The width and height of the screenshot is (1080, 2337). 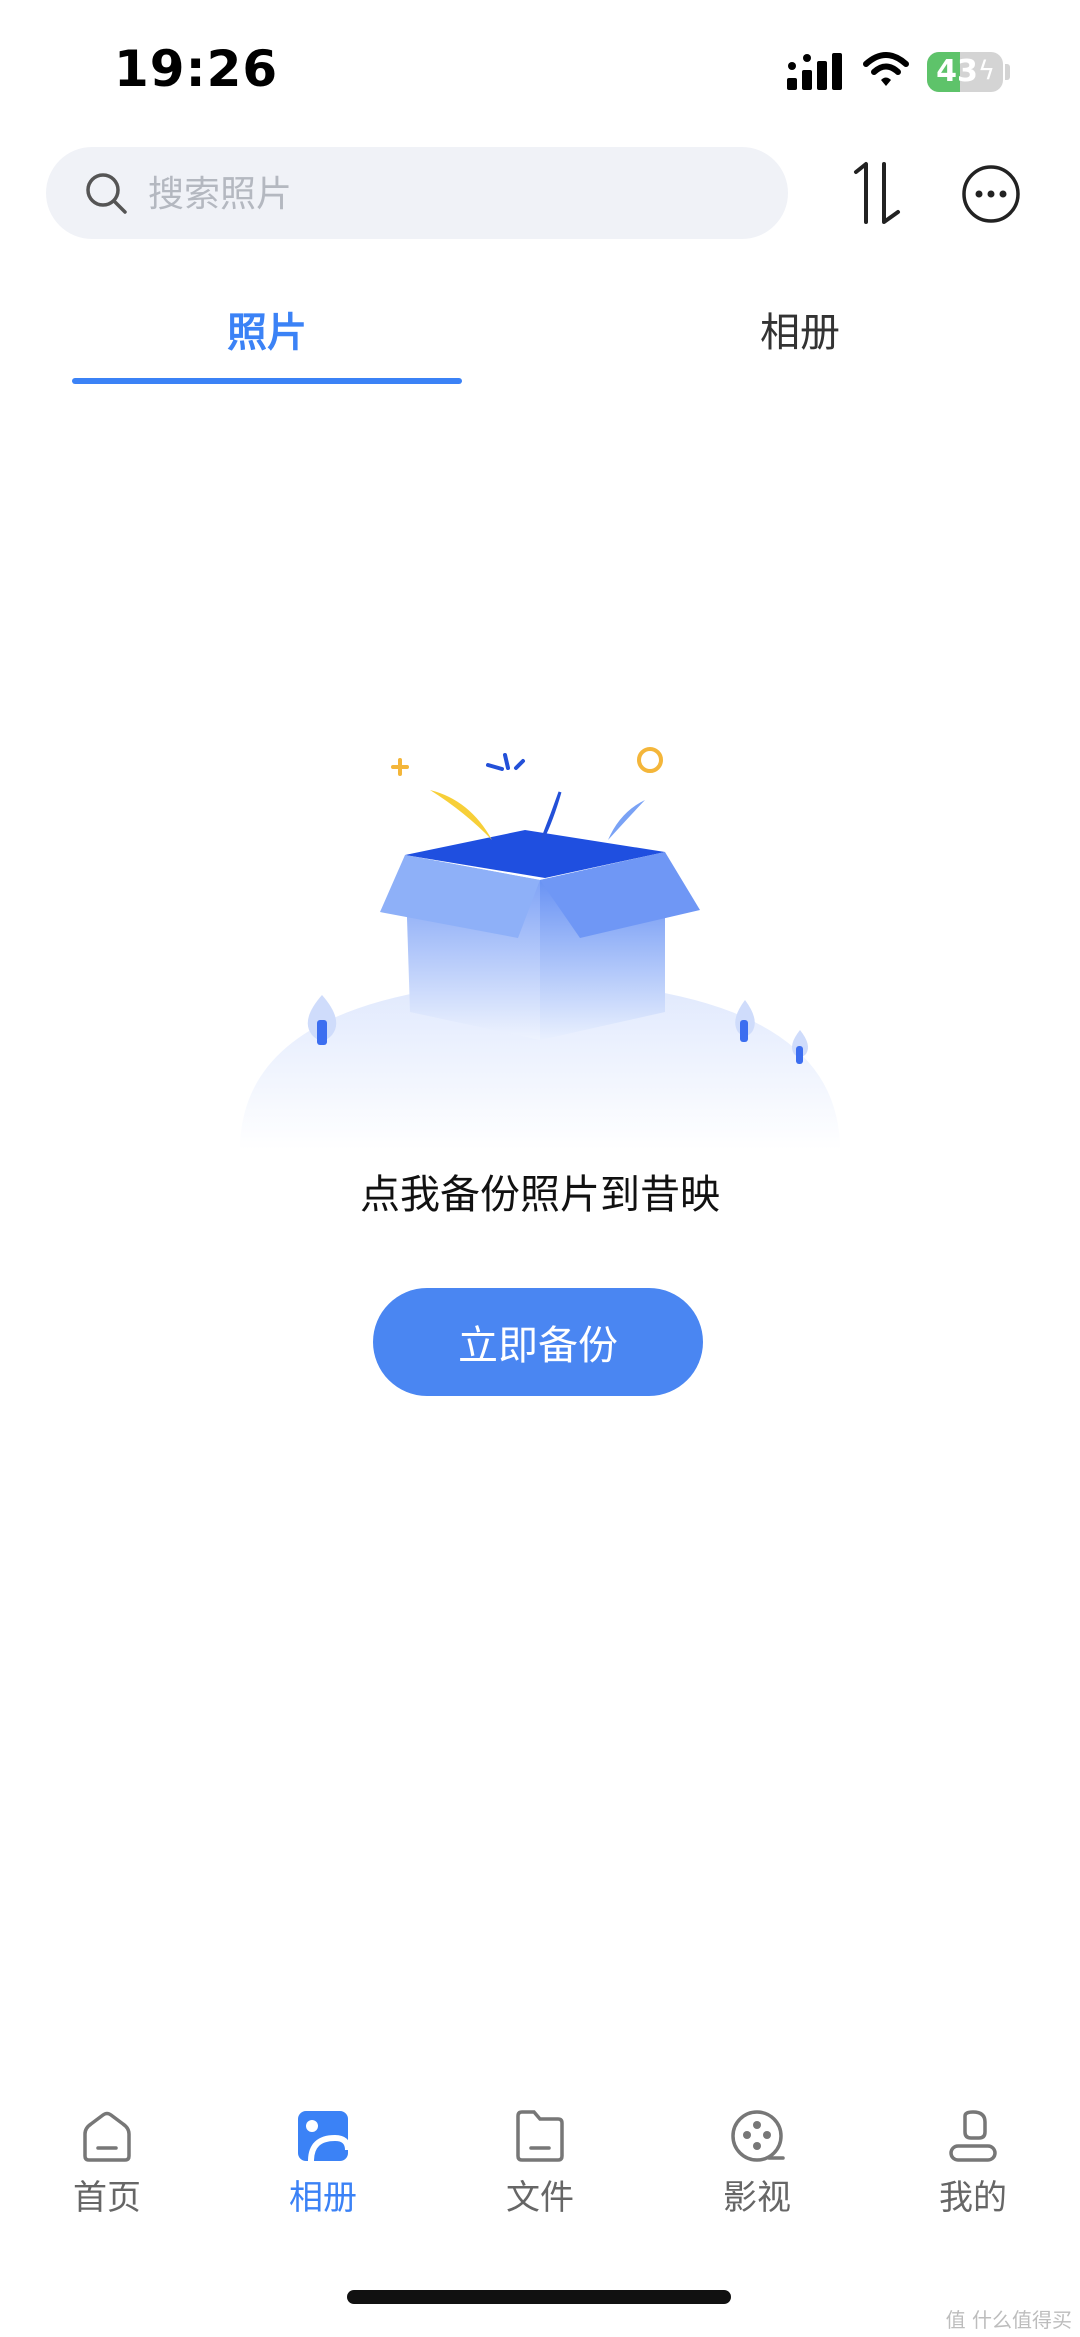 I want to click on charging-icon: ϟ, so click(x=986, y=71).